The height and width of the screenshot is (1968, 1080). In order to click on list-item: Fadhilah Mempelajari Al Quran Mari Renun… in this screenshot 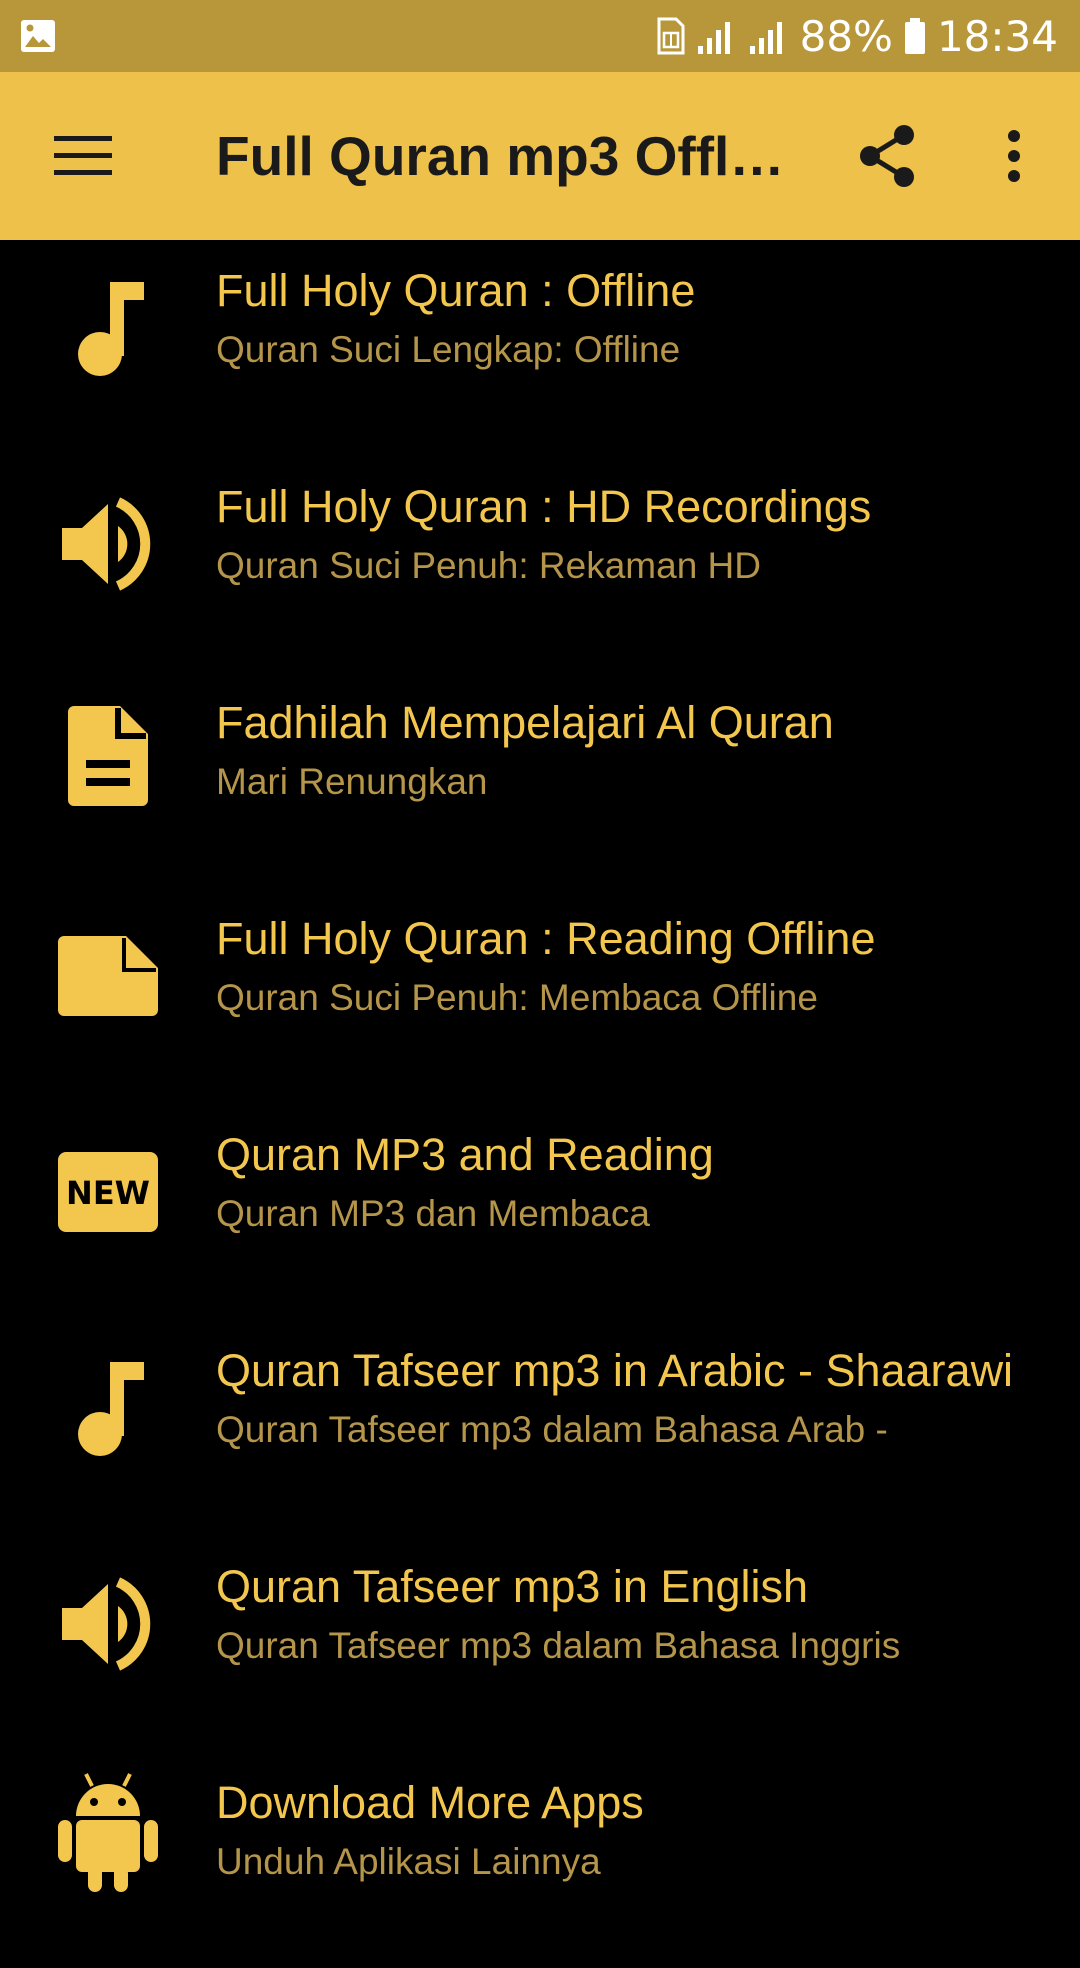, I will do `click(540, 780)`.